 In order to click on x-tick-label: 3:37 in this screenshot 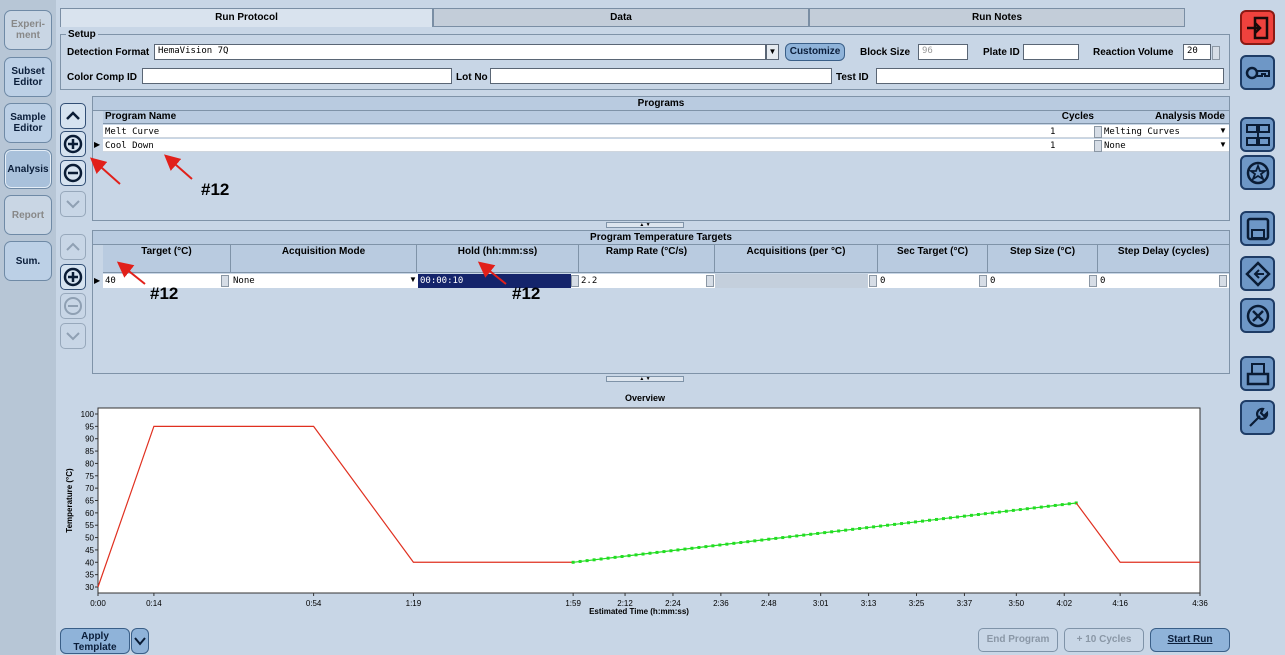, I will do `click(965, 603)`.